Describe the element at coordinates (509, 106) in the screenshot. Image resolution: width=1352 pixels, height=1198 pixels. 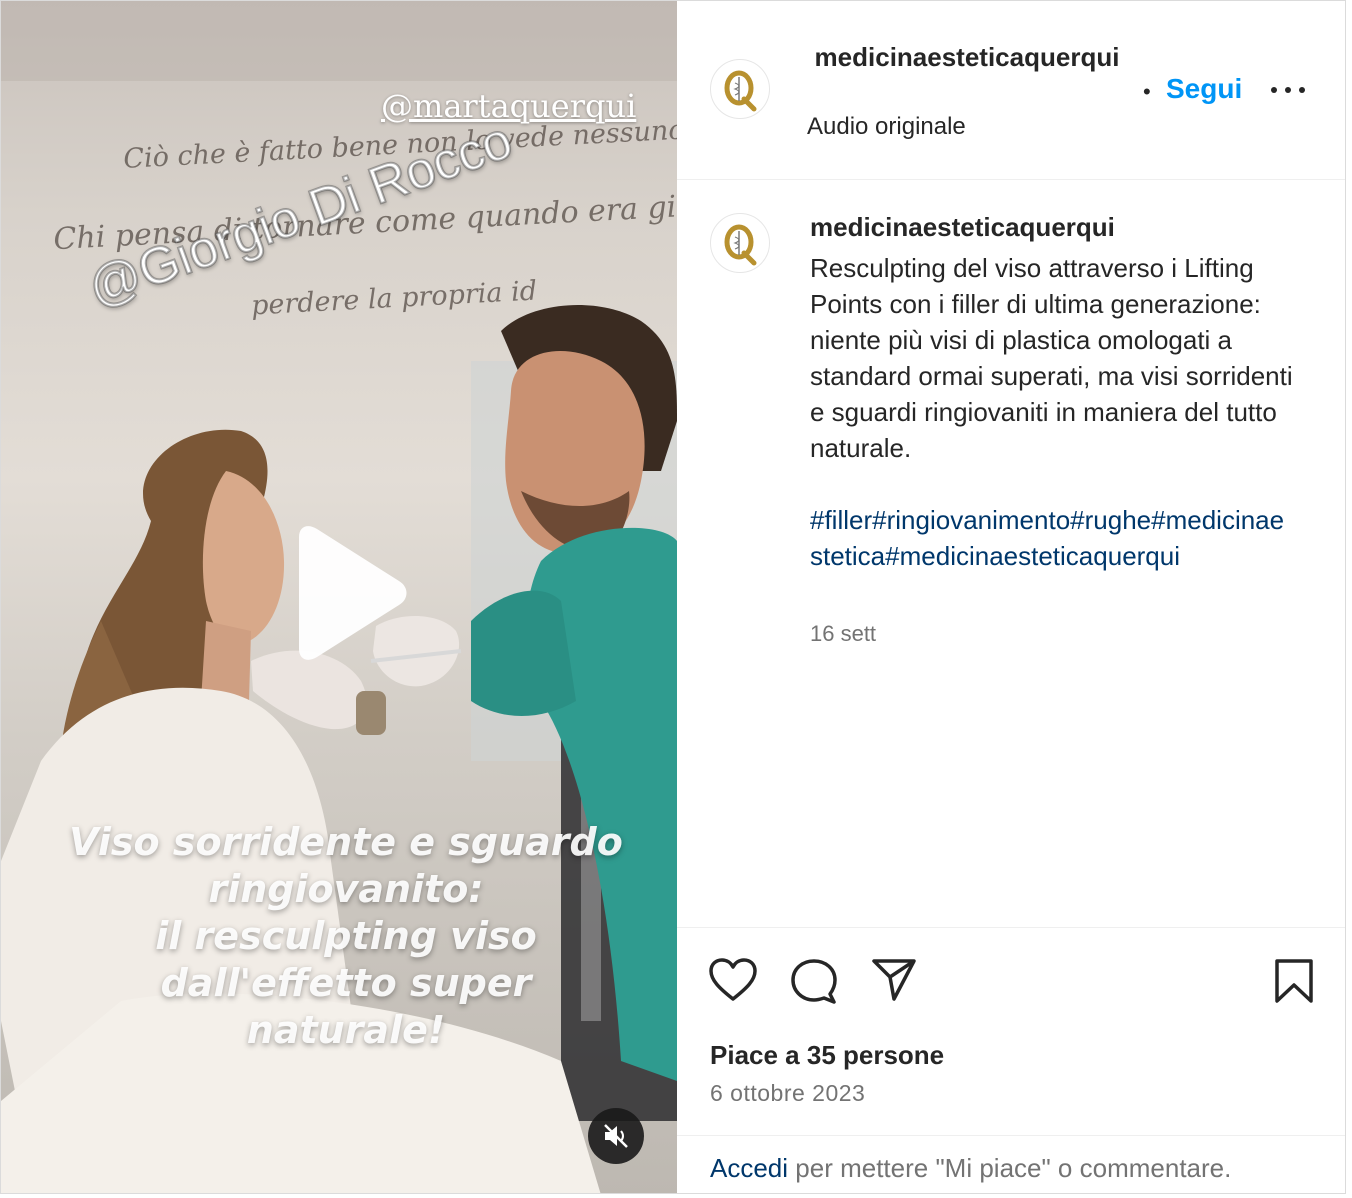
I see `video-tag-marta: @martaquerqui` at that location.